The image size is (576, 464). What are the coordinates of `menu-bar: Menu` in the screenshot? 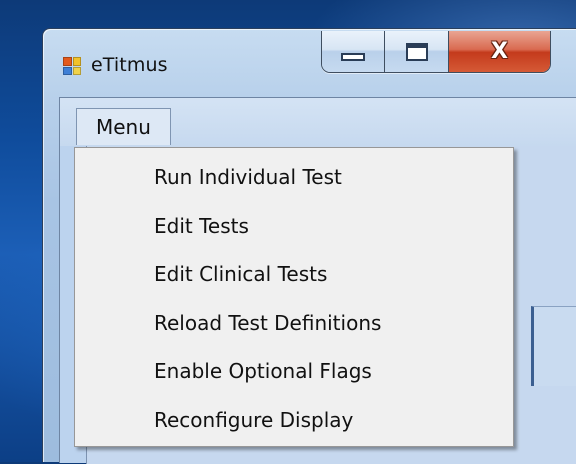 It's located at (318, 122).